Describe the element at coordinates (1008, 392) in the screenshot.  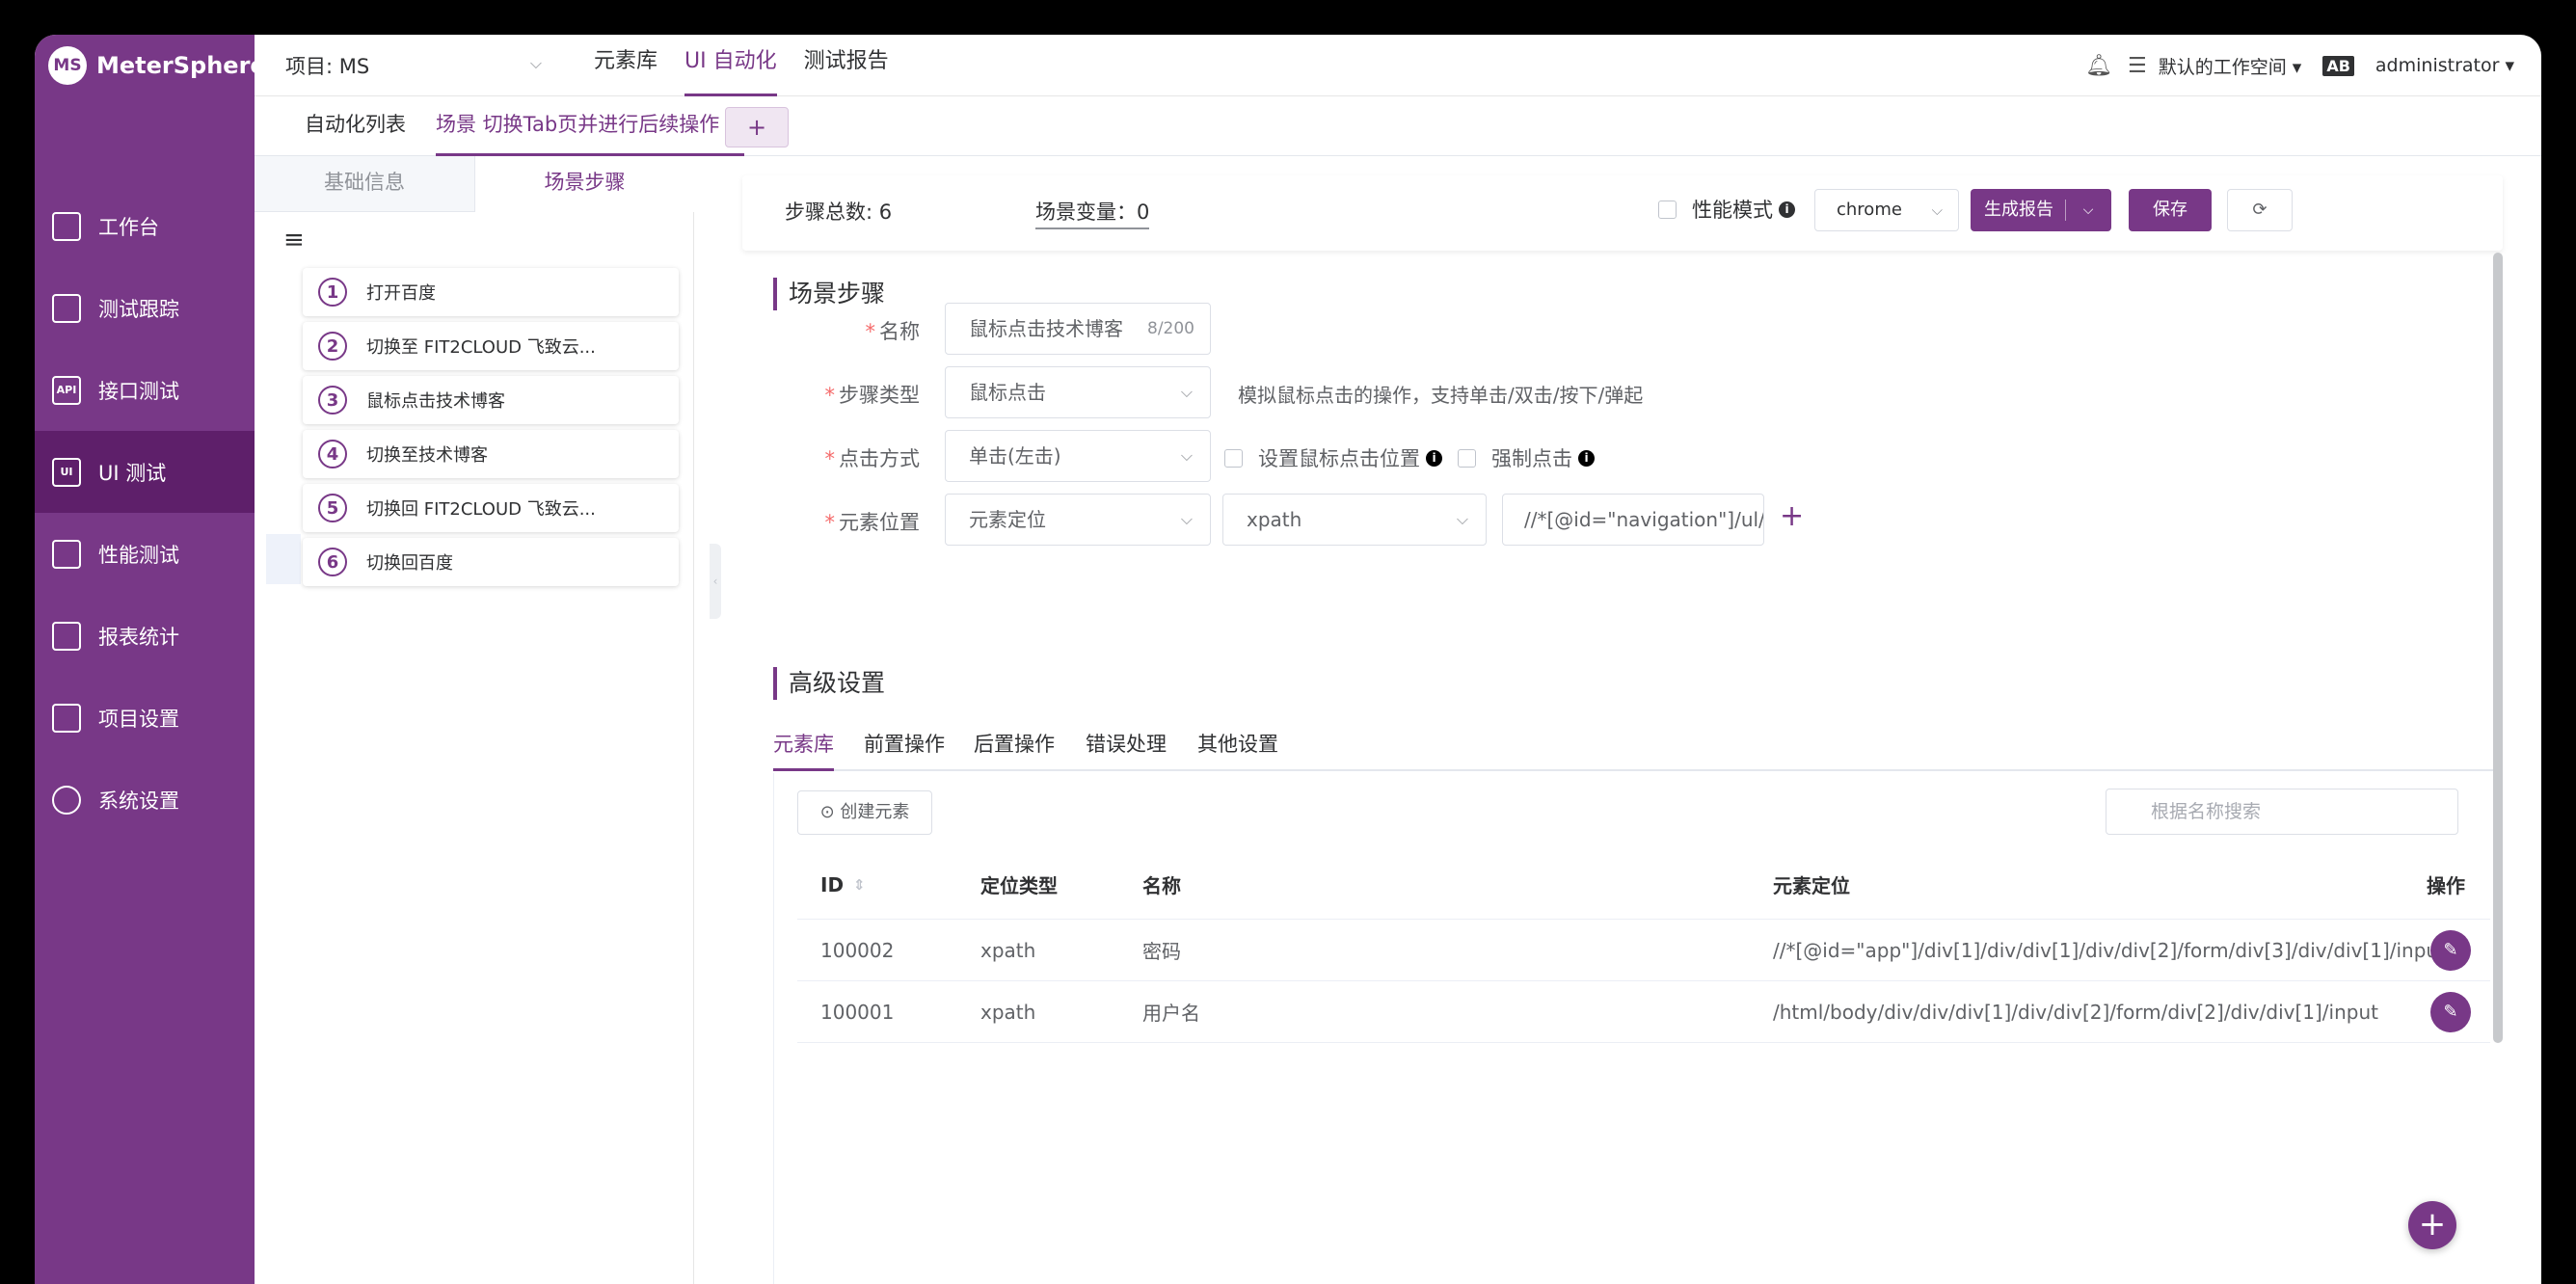
I see `step-type-value: 鼠标点击` at that location.